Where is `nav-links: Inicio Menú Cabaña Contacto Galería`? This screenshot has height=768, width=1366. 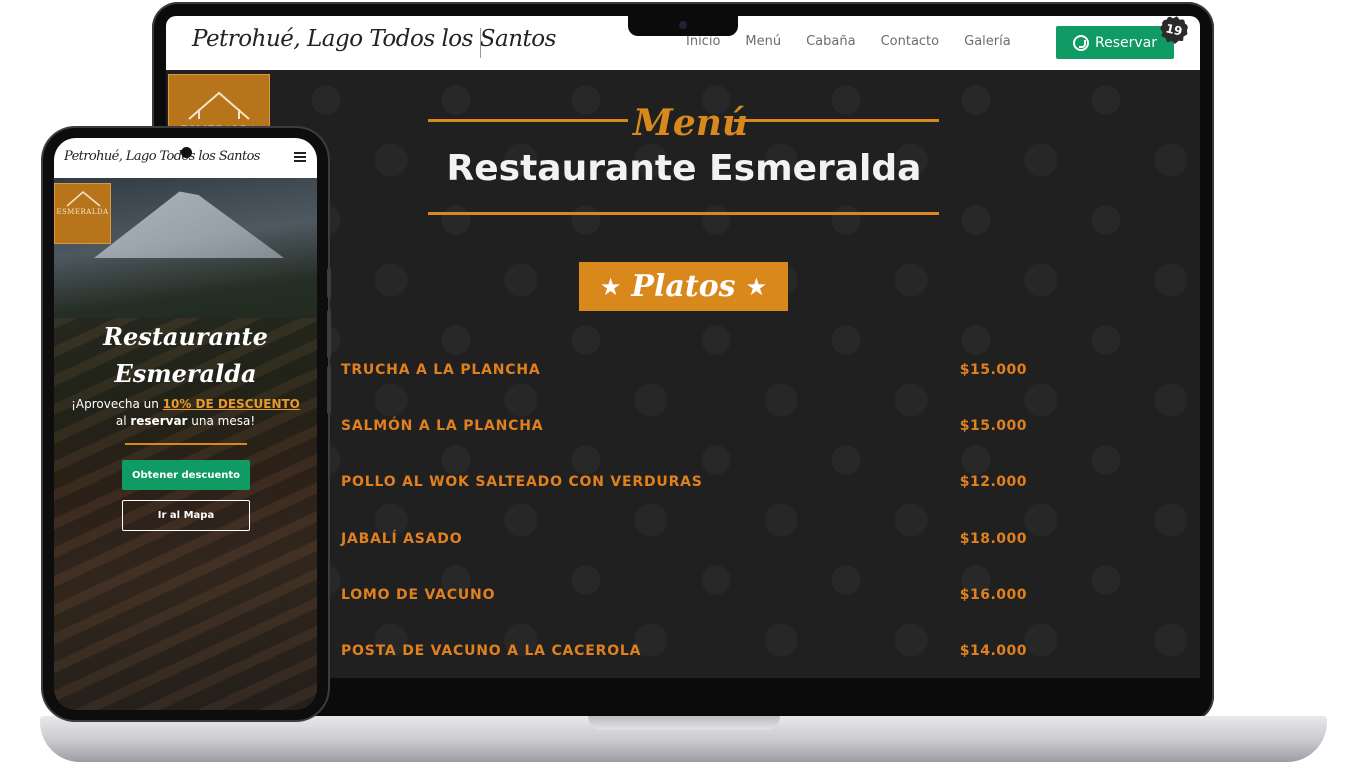 nav-links: Inicio Menú Cabaña Contacto Galería is located at coordinates (848, 41).